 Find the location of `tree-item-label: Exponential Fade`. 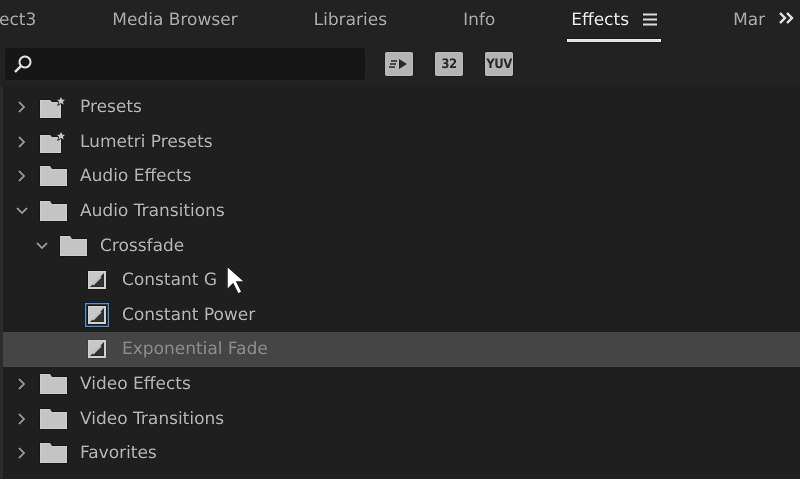

tree-item-label: Exponential Fade is located at coordinates (195, 349).